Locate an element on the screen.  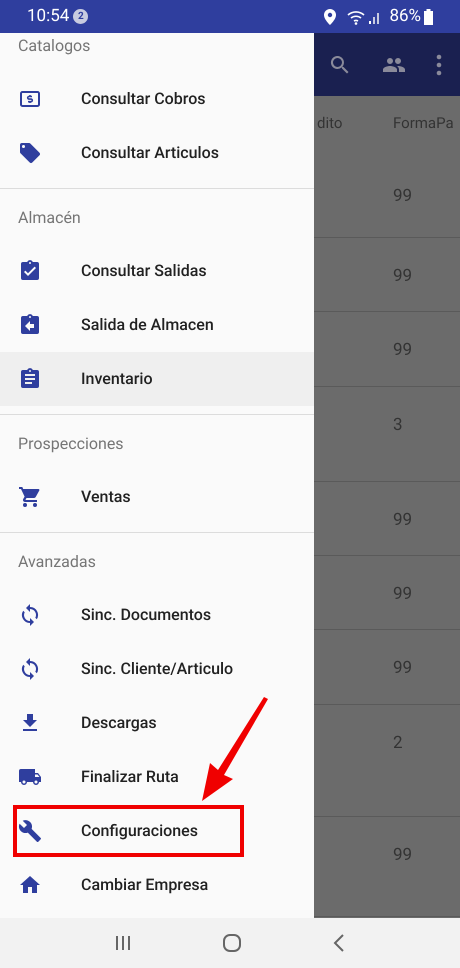
battery-percent: 86% is located at coordinates (405, 16).